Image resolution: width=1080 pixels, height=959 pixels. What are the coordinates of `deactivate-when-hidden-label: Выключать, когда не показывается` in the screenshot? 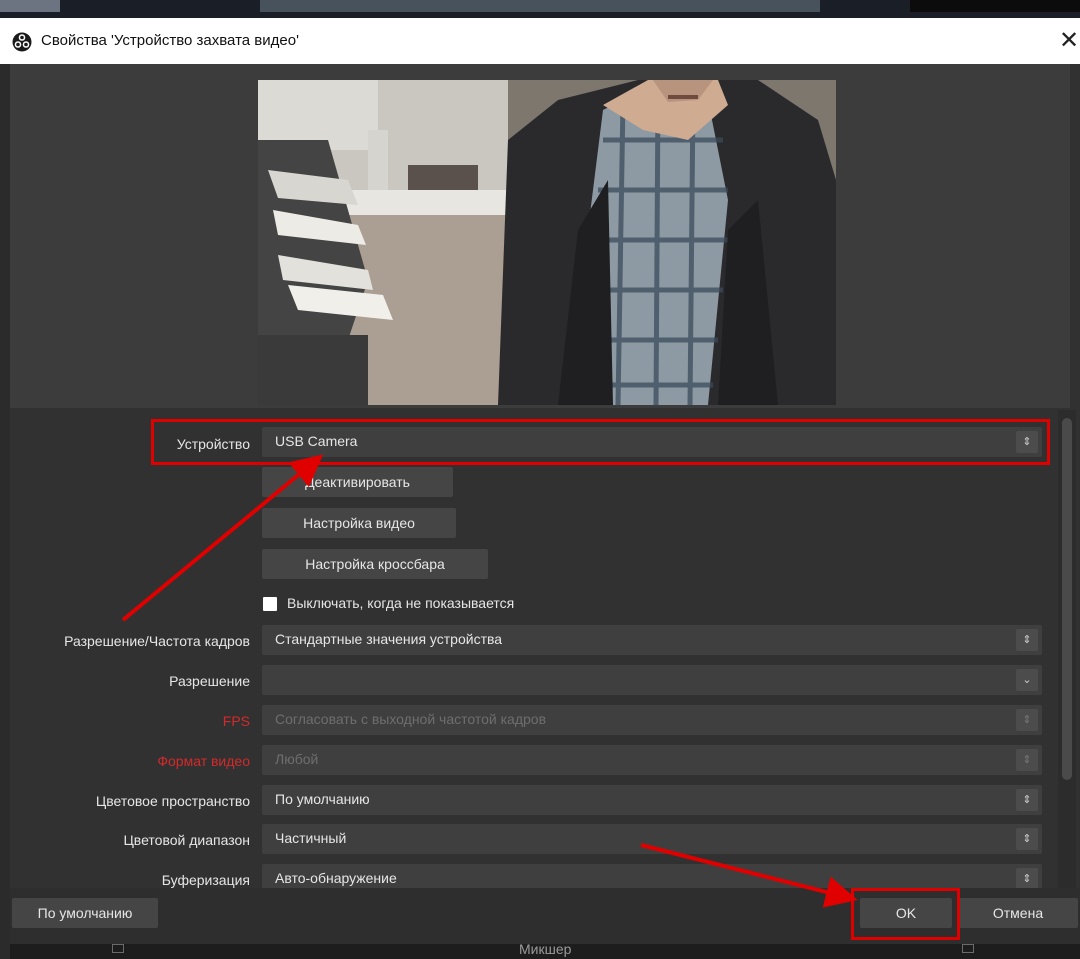 It's located at (400, 603).